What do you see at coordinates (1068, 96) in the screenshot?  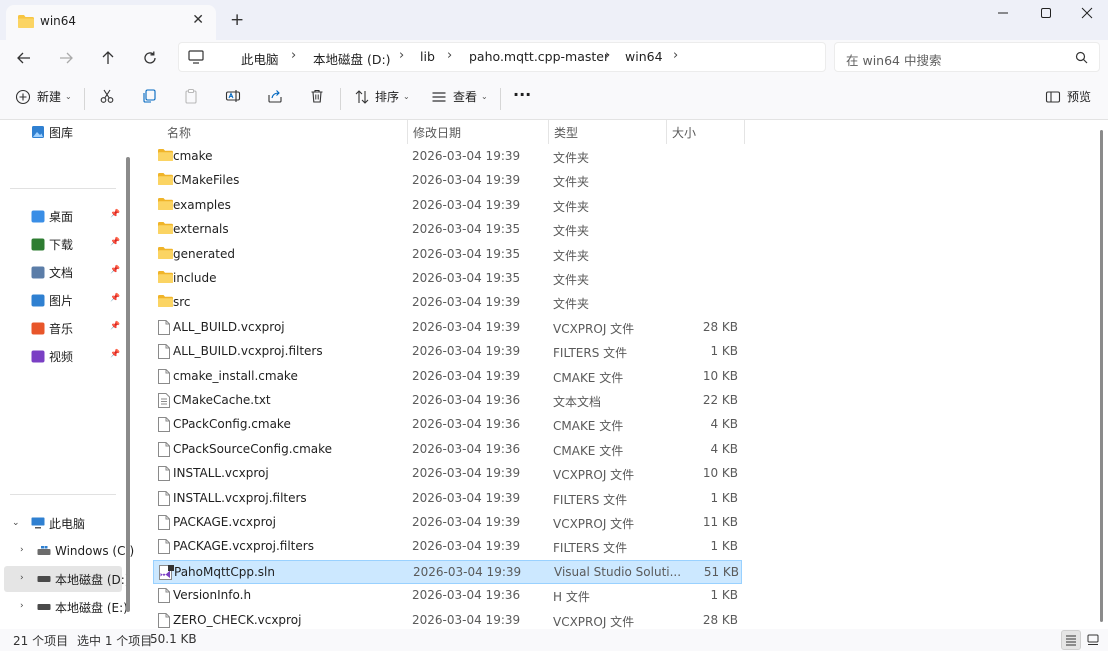 I see `preview-button: 预览` at bounding box center [1068, 96].